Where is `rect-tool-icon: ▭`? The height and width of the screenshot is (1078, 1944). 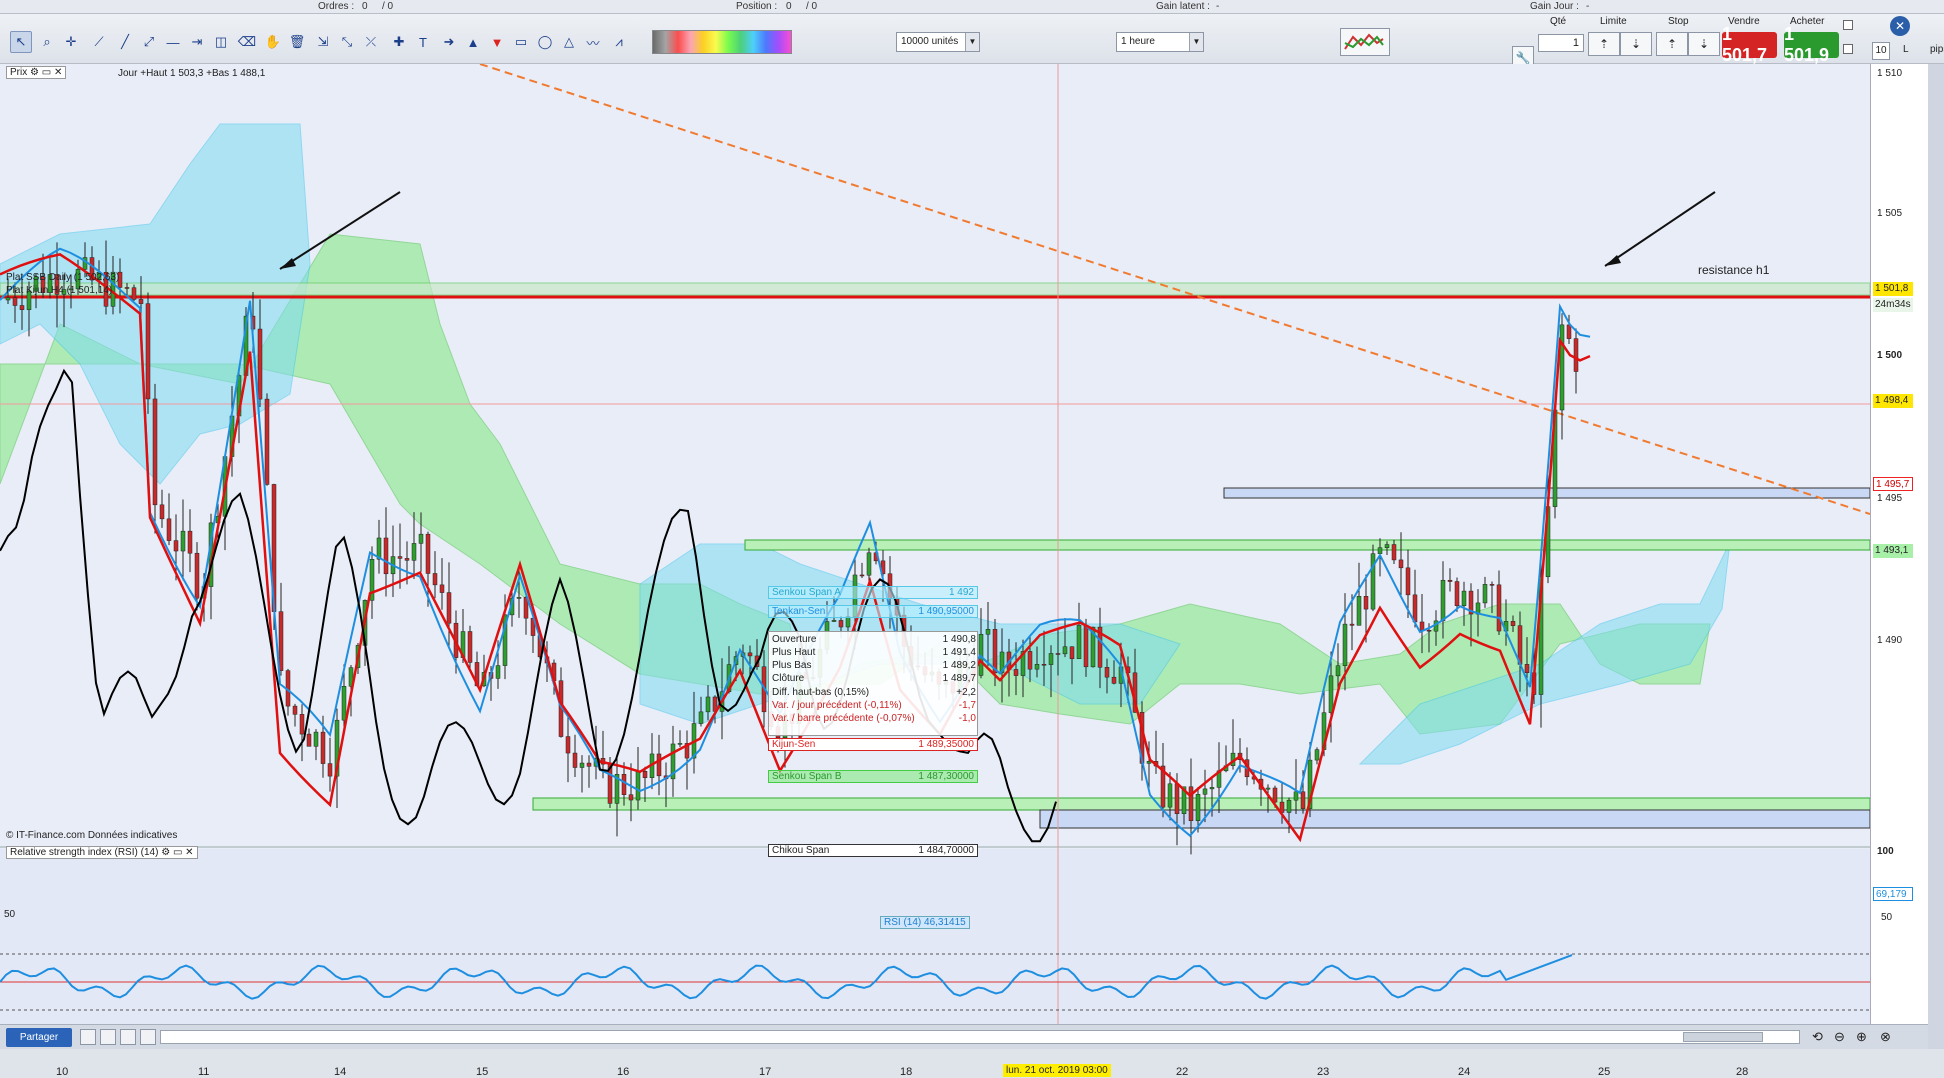
rect-tool-icon: ▭ is located at coordinates (521, 42).